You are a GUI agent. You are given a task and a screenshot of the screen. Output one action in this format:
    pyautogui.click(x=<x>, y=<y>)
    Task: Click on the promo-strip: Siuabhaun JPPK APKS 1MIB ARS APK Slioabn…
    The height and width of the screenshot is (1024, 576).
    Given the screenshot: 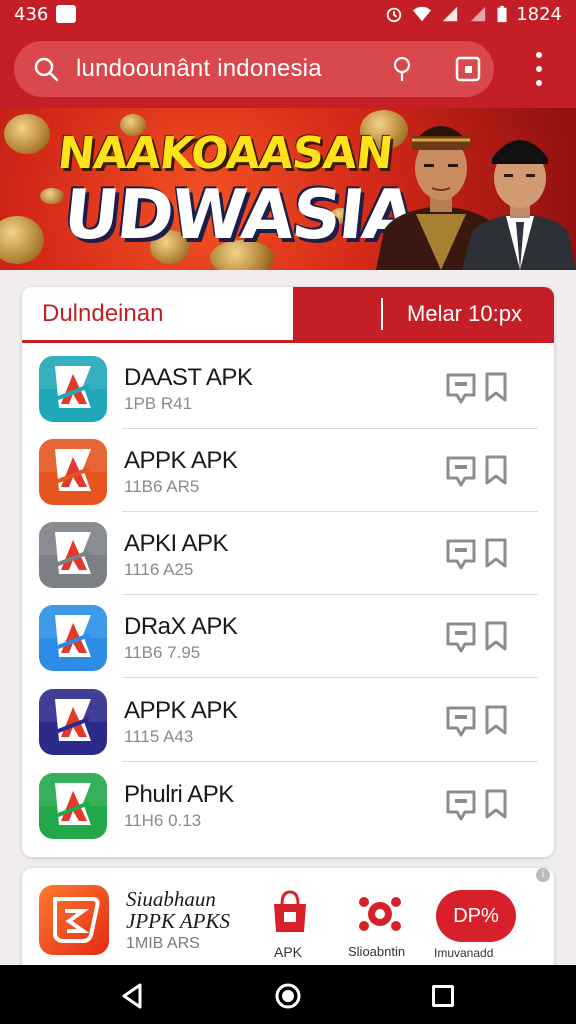 What is the action you would take?
    pyautogui.click(x=288, y=923)
    